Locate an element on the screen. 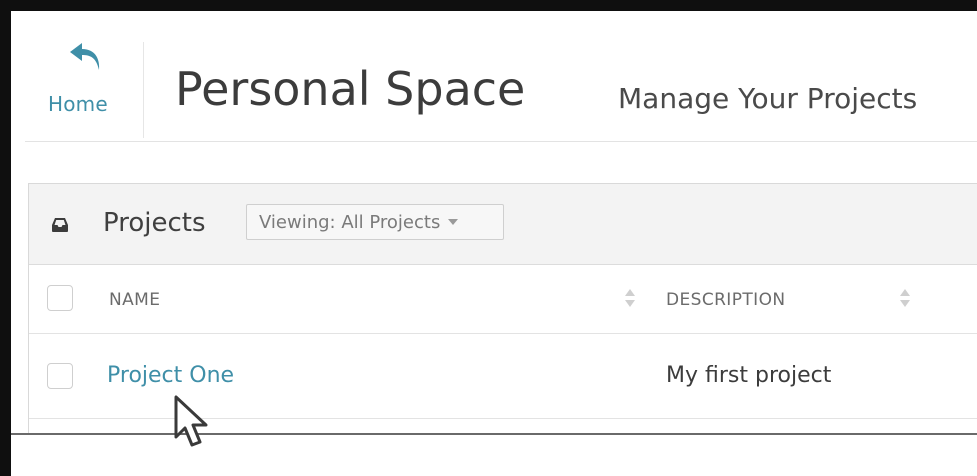 This screenshot has height=476, width=977. project-name-link: Project One is located at coordinates (170, 375).